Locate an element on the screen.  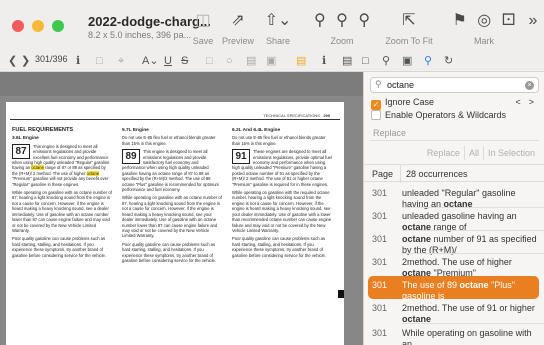
result-text-match: octane is located at coordinates (417, 239).